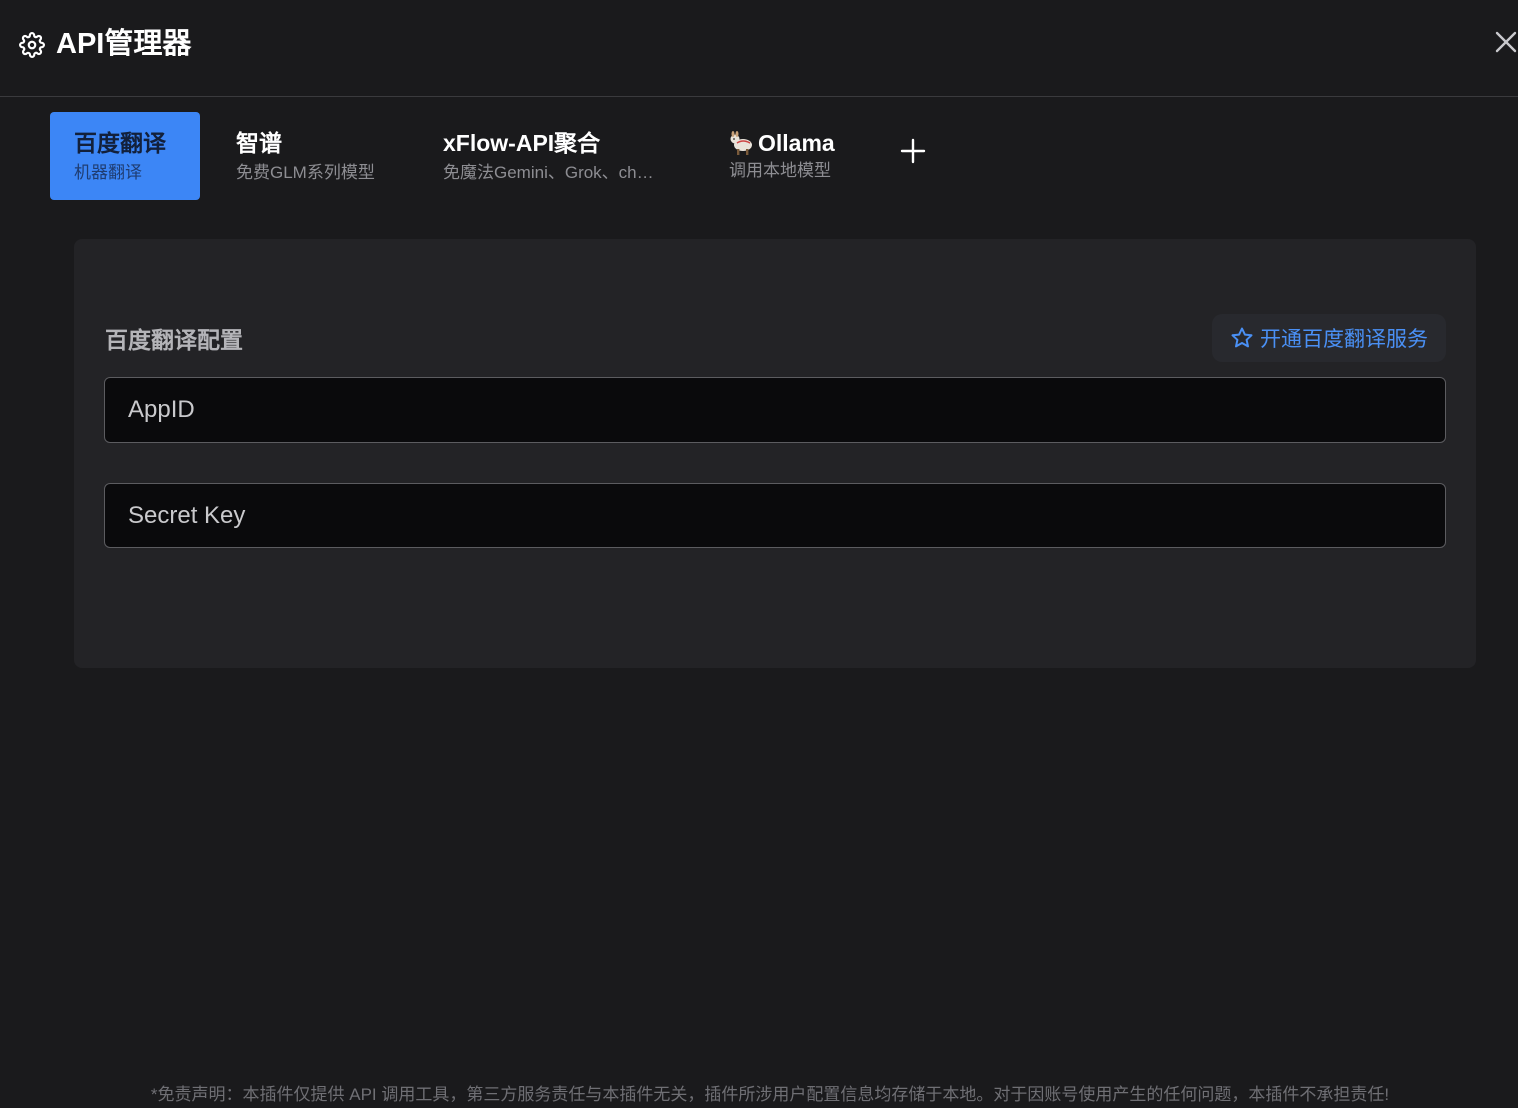  Describe the element at coordinates (305, 172) in the screenshot. I see `tab-subtitle: 免费GLM系列模型` at that location.